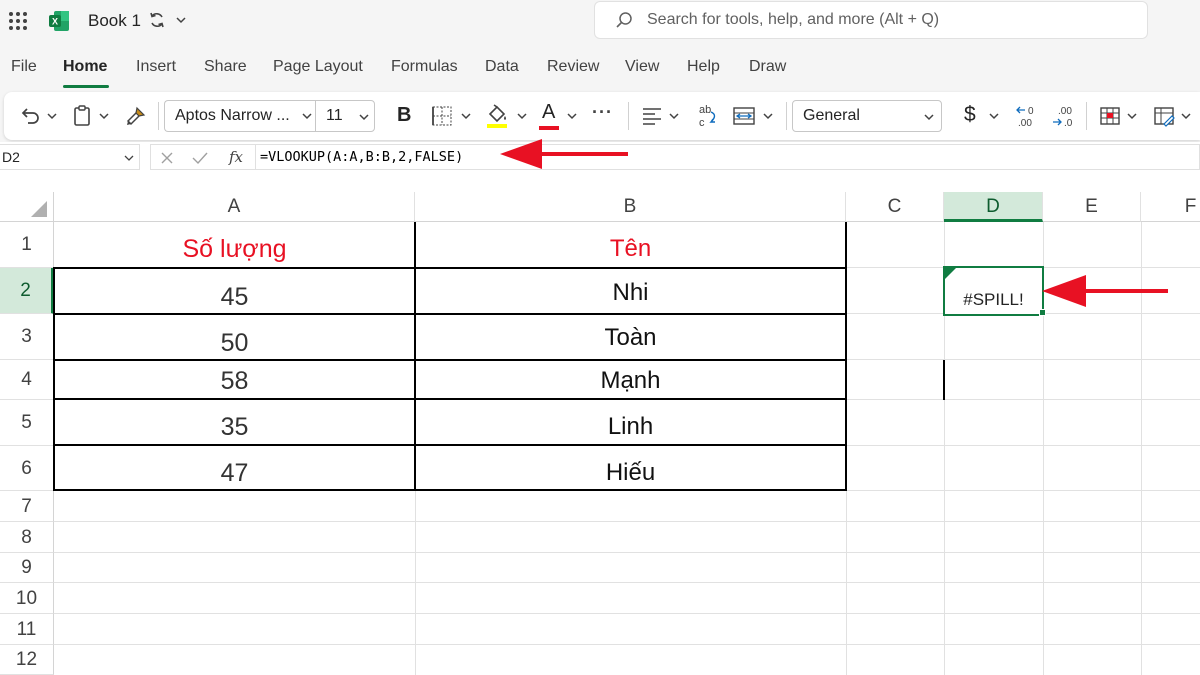  Describe the element at coordinates (27, 468) in the screenshot. I see `row-header-6: 6` at that location.